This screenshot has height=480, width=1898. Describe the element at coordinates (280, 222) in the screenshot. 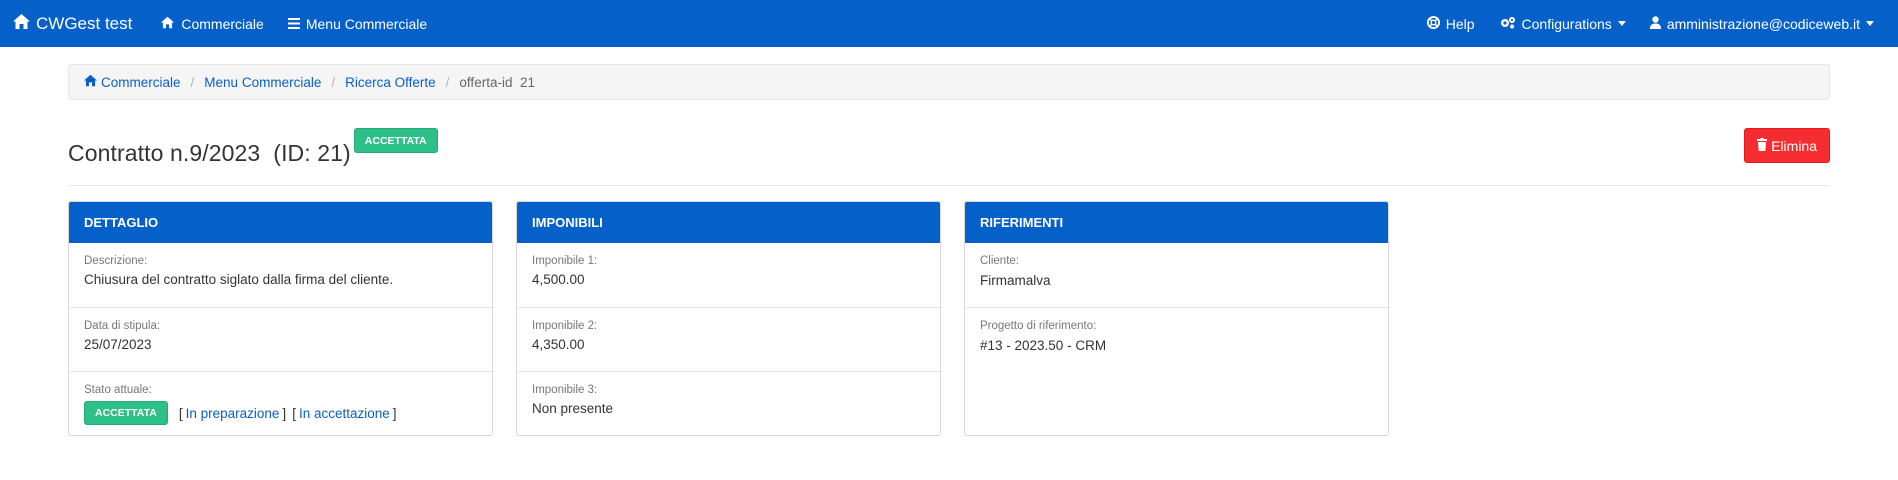

I see `panel-heading: DETTAGLIO` at that location.